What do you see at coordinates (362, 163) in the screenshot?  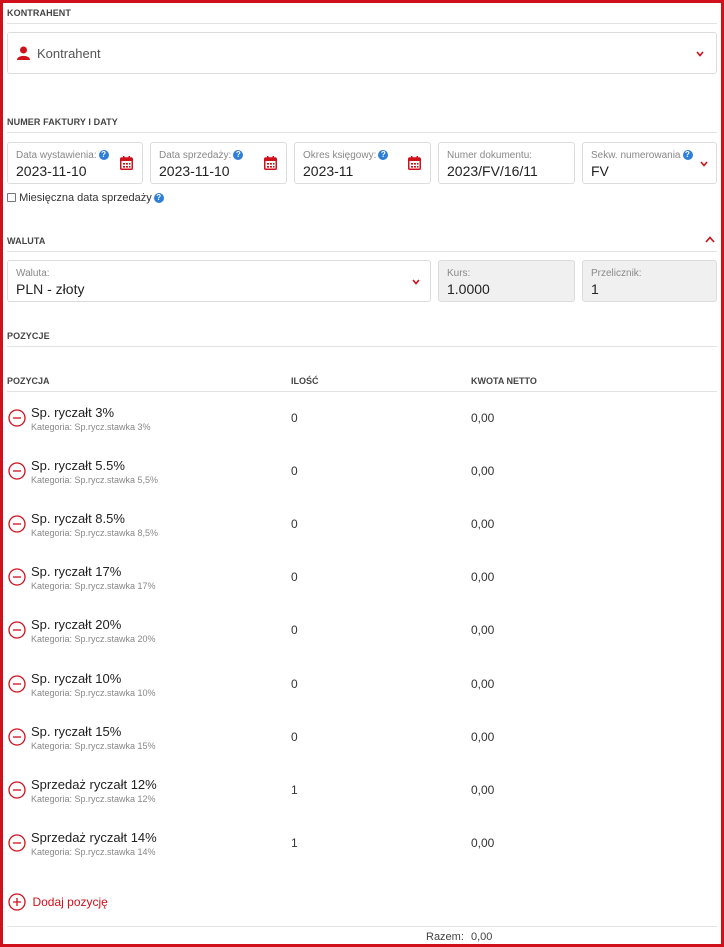 I see `period-field: Okres księgowy:? 2023-11` at bounding box center [362, 163].